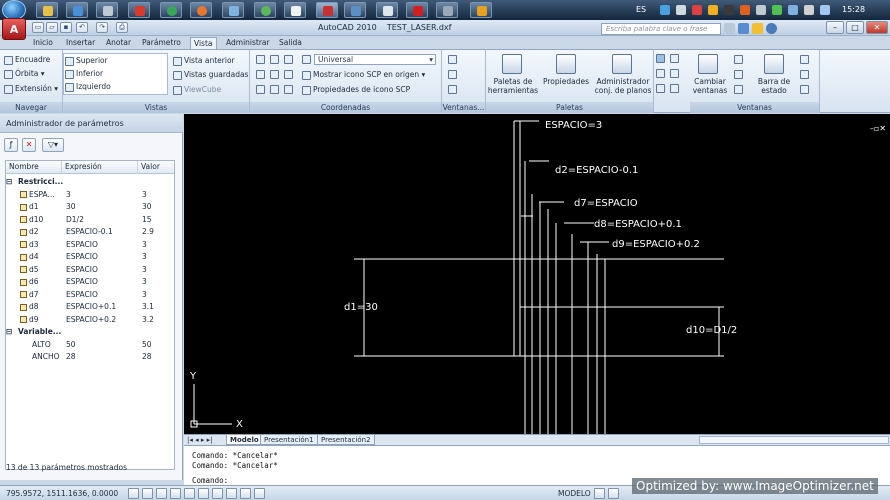 This screenshot has height=500, width=890. I want to click on delete-parameter-button: ✕, so click(29, 145).